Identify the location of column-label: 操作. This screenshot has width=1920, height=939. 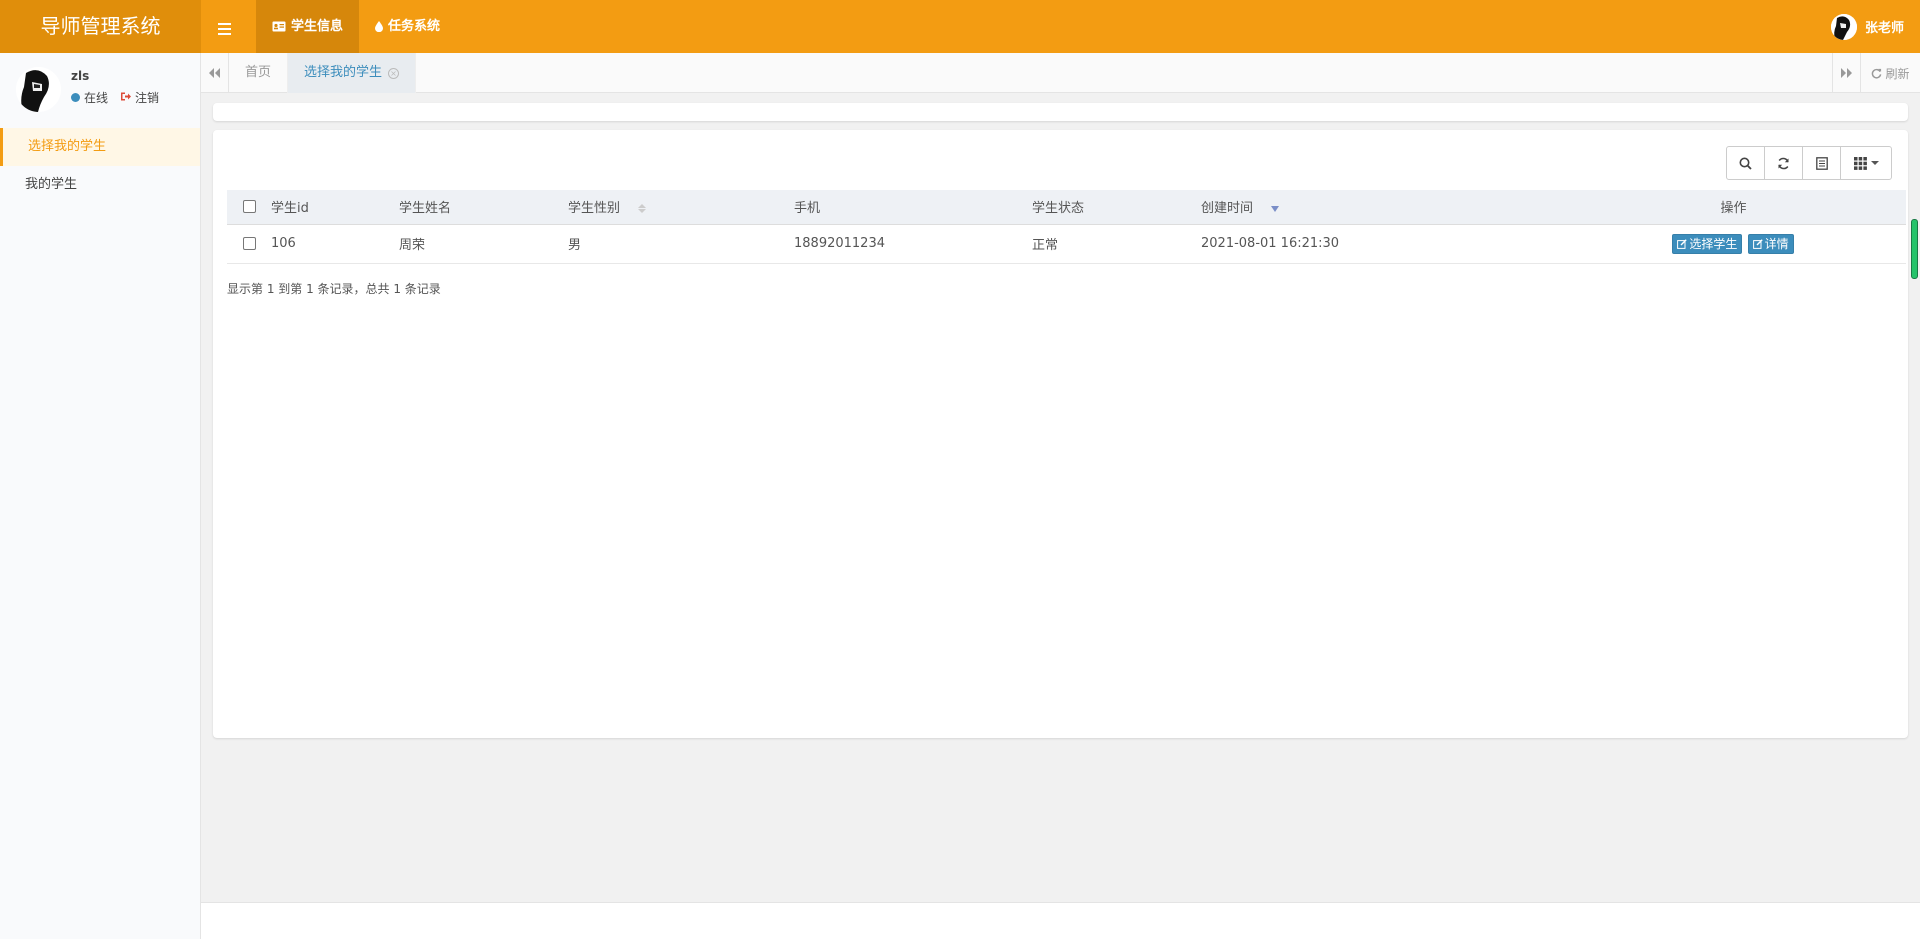
(1733, 209).